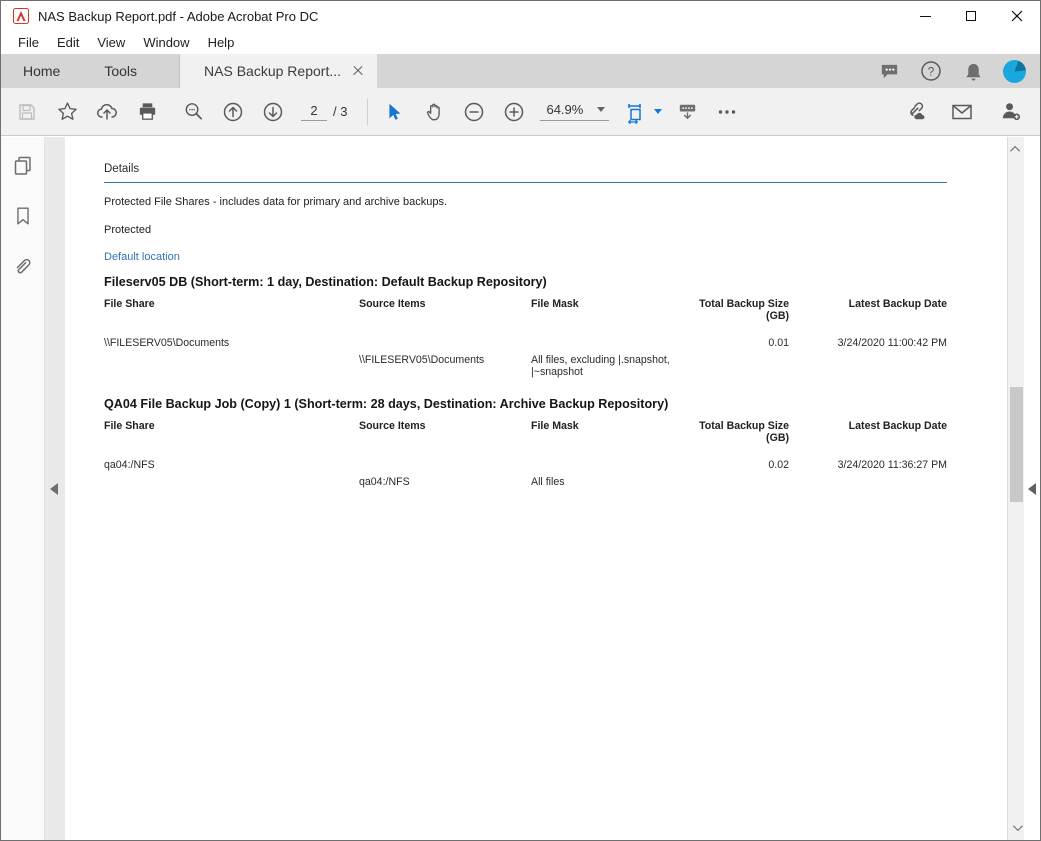 This screenshot has height=841, width=1041. I want to click on help-icon: ?, so click(931, 71).